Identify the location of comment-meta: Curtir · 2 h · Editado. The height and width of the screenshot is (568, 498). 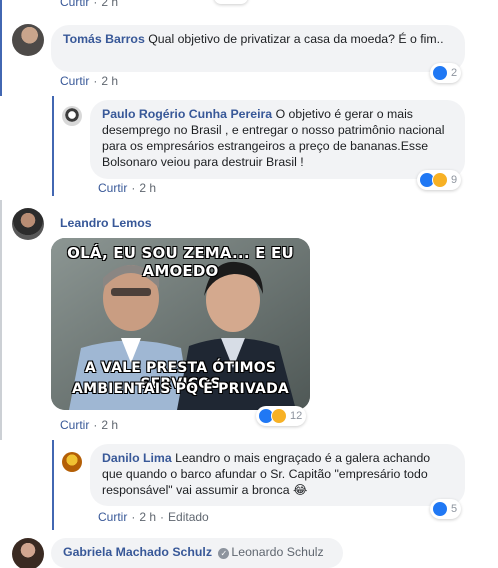
(153, 517).